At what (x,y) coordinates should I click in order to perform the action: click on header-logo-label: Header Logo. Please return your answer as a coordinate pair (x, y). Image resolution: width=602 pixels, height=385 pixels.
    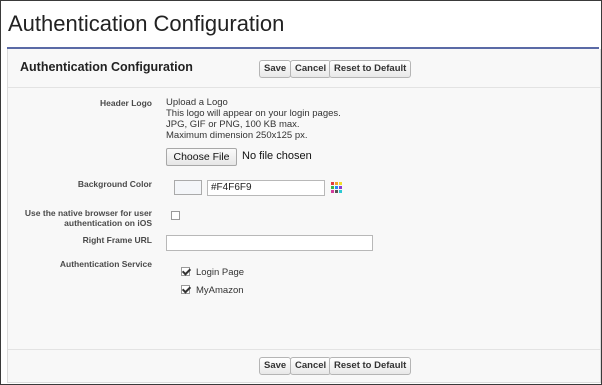
    Looking at the image, I should click on (126, 103).